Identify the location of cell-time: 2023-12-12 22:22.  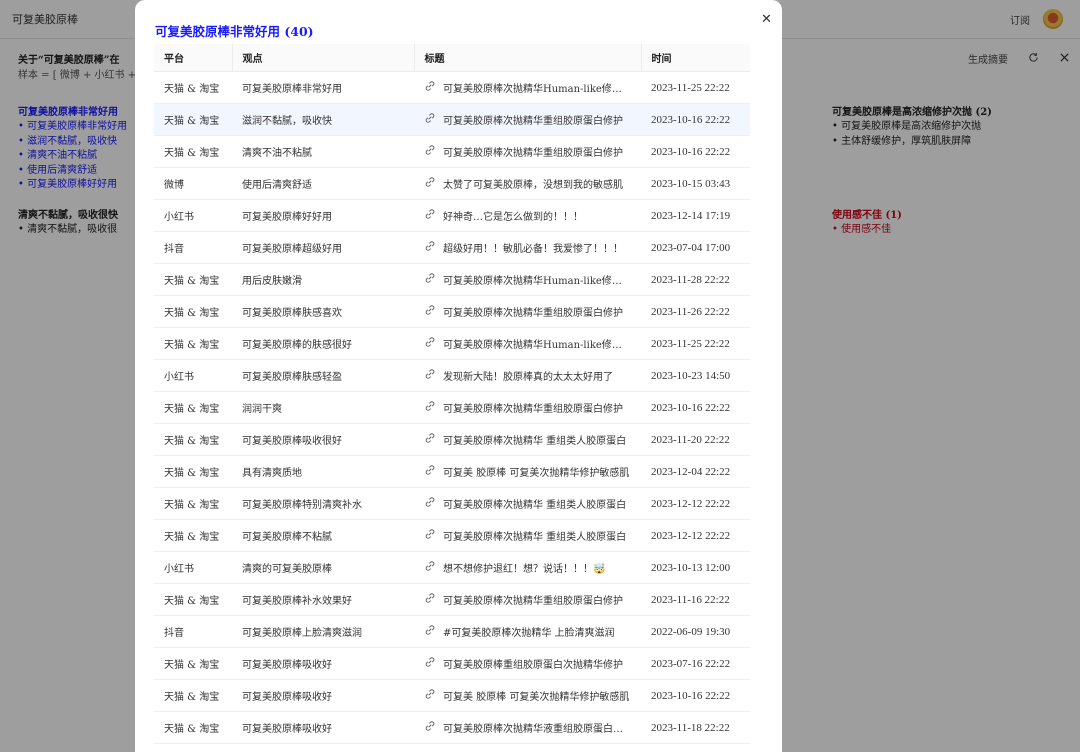
(695, 503).